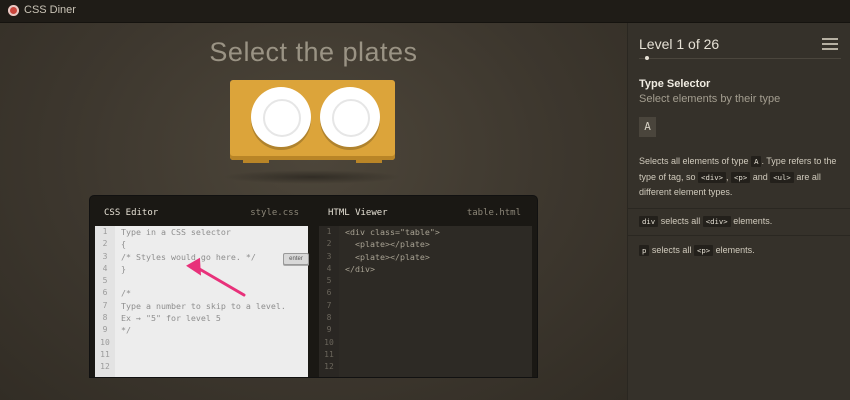  I want to click on markup-line: <div class="table">, so click(435, 232).